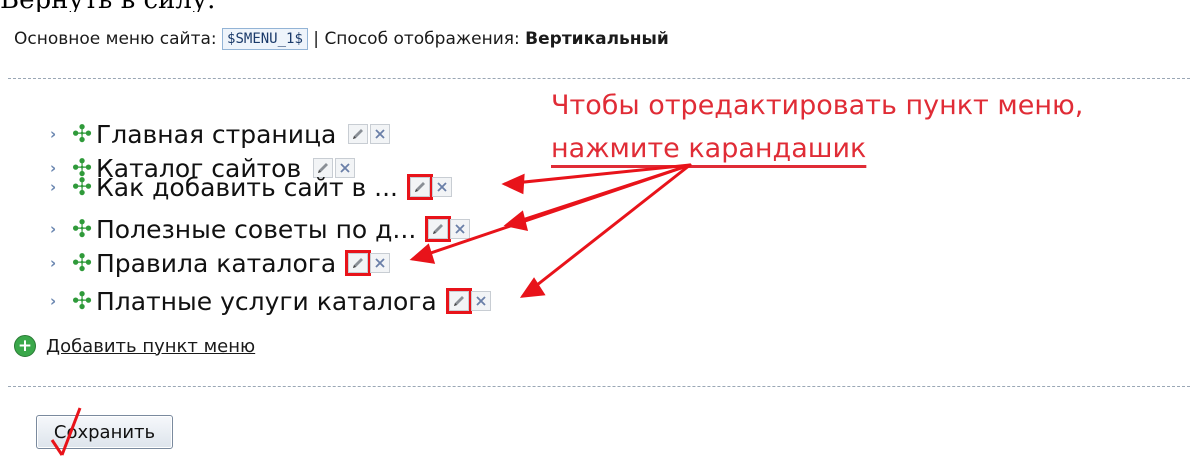  What do you see at coordinates (216, 263) in the screenshot?
I see `menu-item-label: Правила каталога` at bounding box center [216, 263].